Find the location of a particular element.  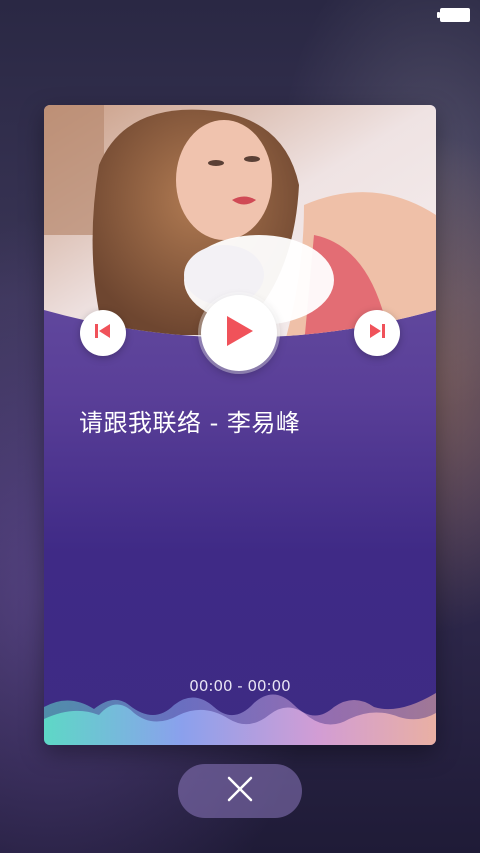

close-icon is located at coordinates (240, 791).